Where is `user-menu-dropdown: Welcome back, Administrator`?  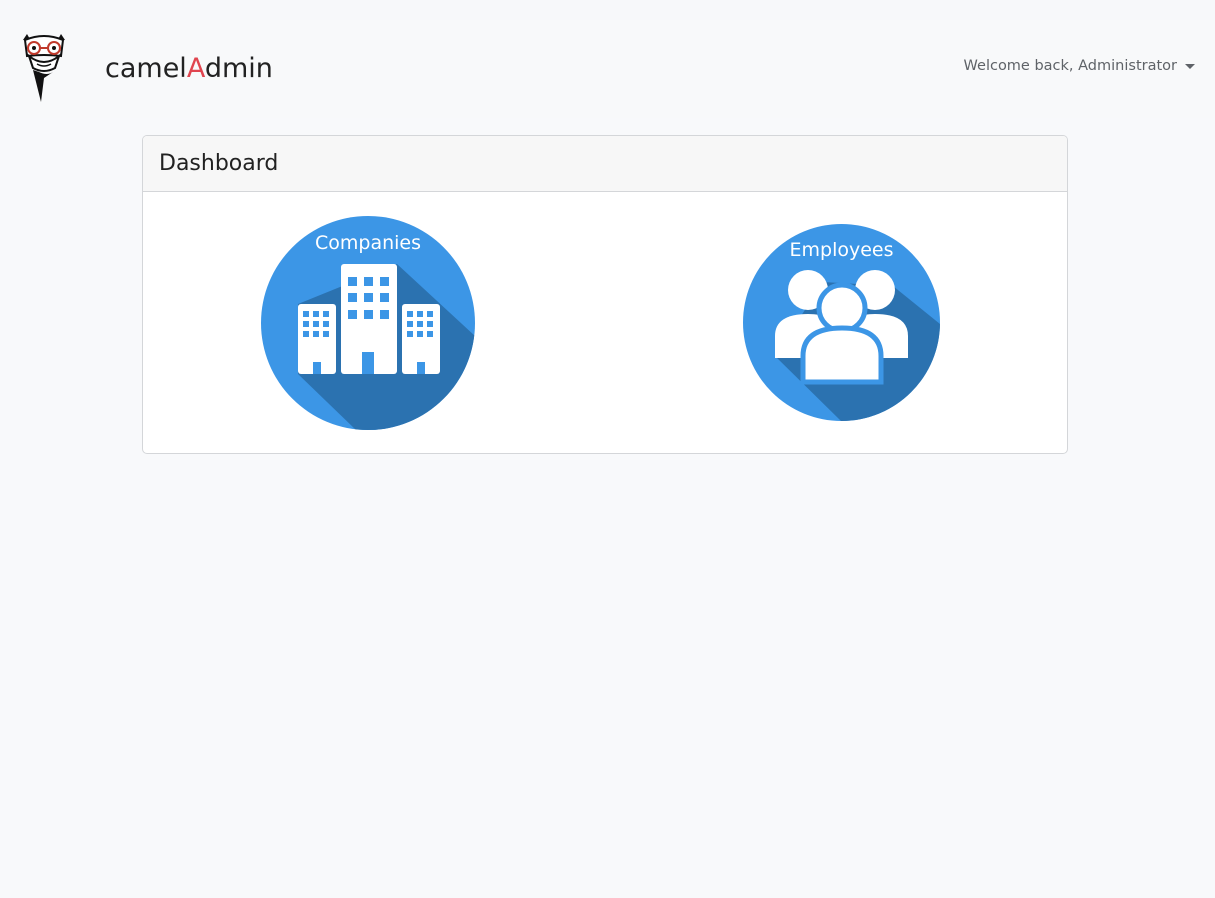
user-menu-dropdown: Welcome back, Administrator is located at coordinates (1079, 66).